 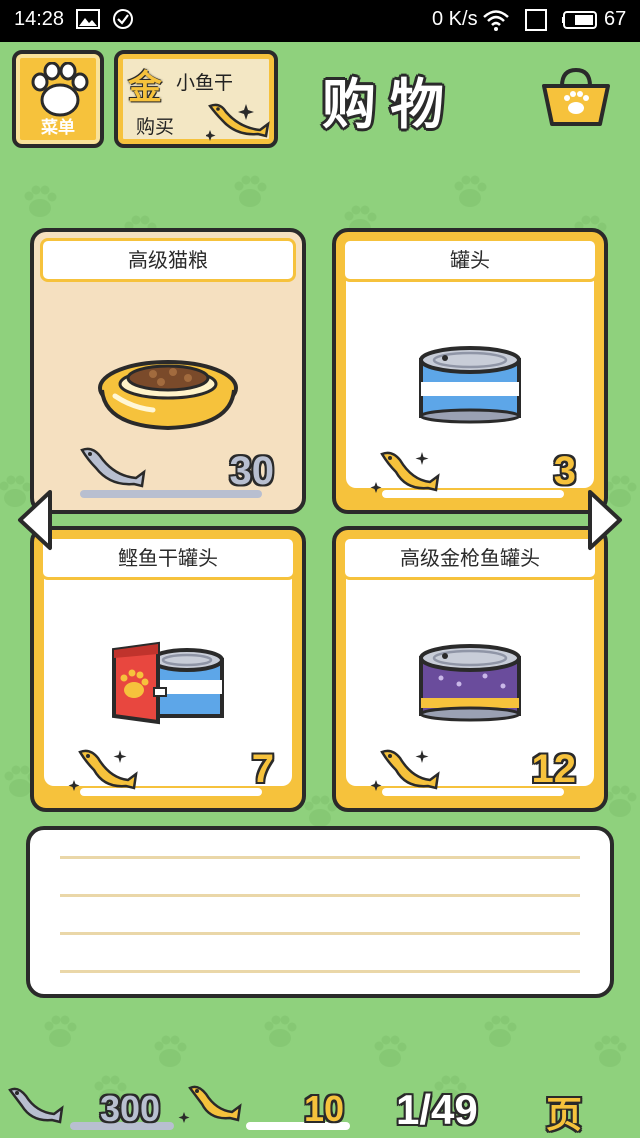 I want to click on tuna-can-icon, so click(x=470, y=683).